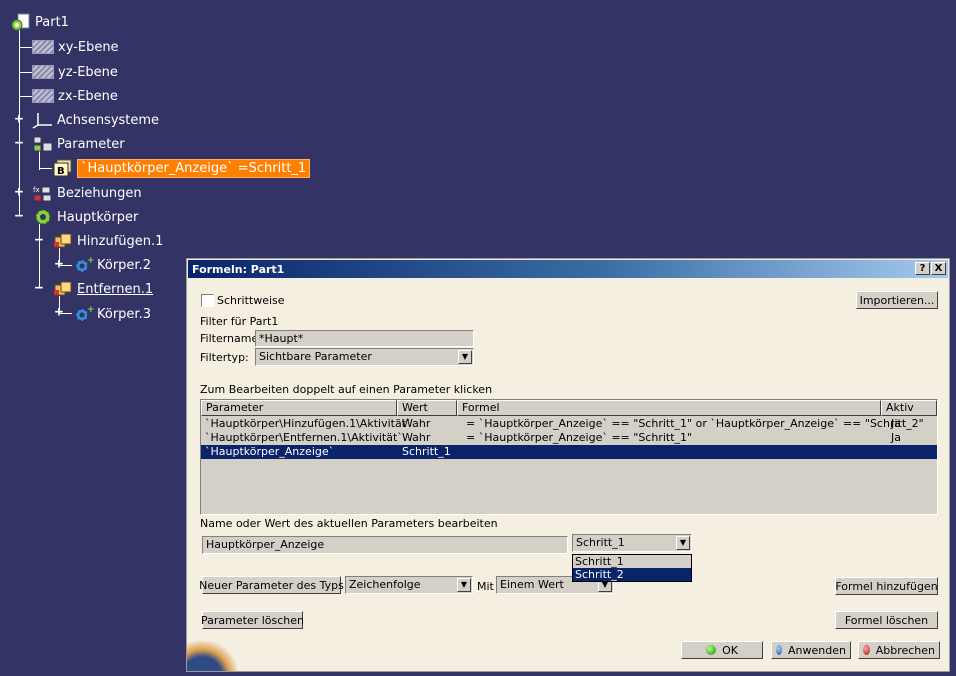  What do you see at coordinates (181, 168) in the screenshot?
I see `tree-node-param-item: B `Hauptkörper_Anzeige` =Schritt_1` at bounding box center [181, 168].